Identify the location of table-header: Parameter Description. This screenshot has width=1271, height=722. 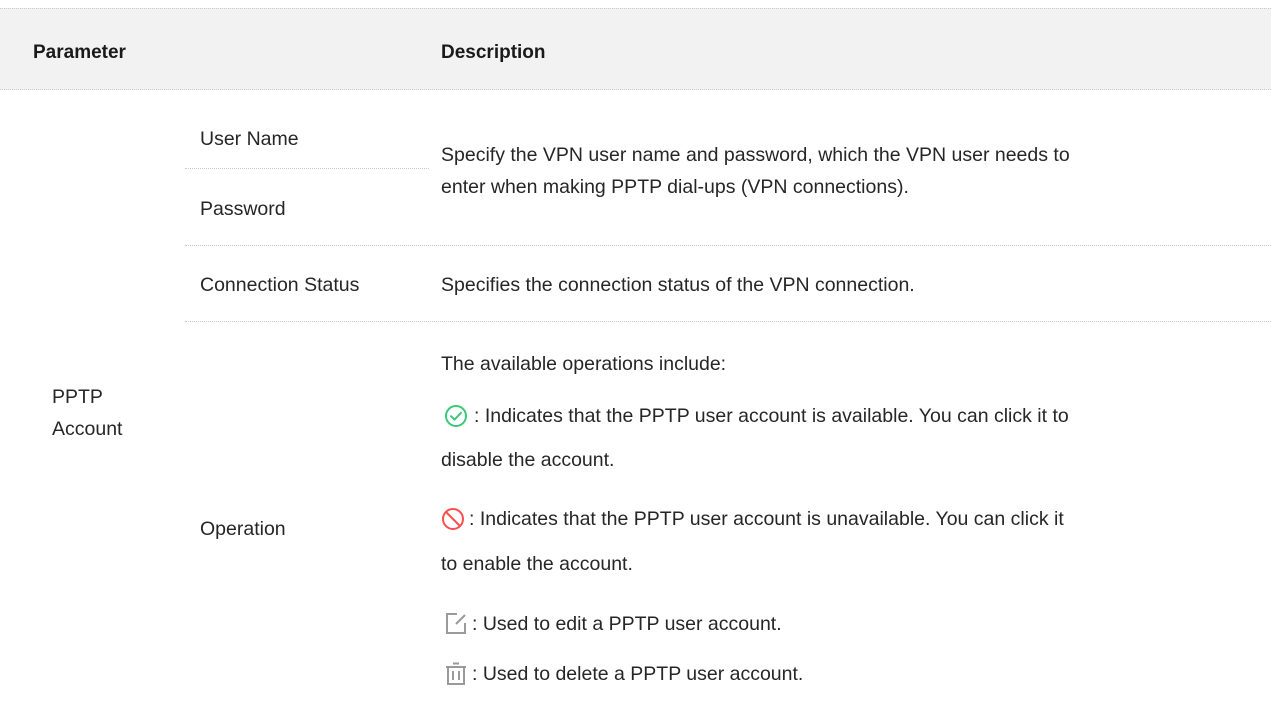
(635, 49).